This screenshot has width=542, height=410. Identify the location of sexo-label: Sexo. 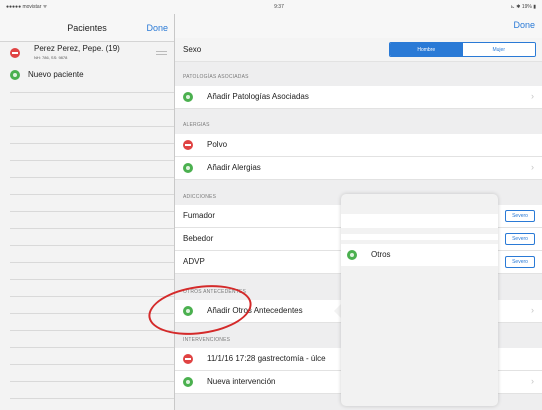
(192, 49).